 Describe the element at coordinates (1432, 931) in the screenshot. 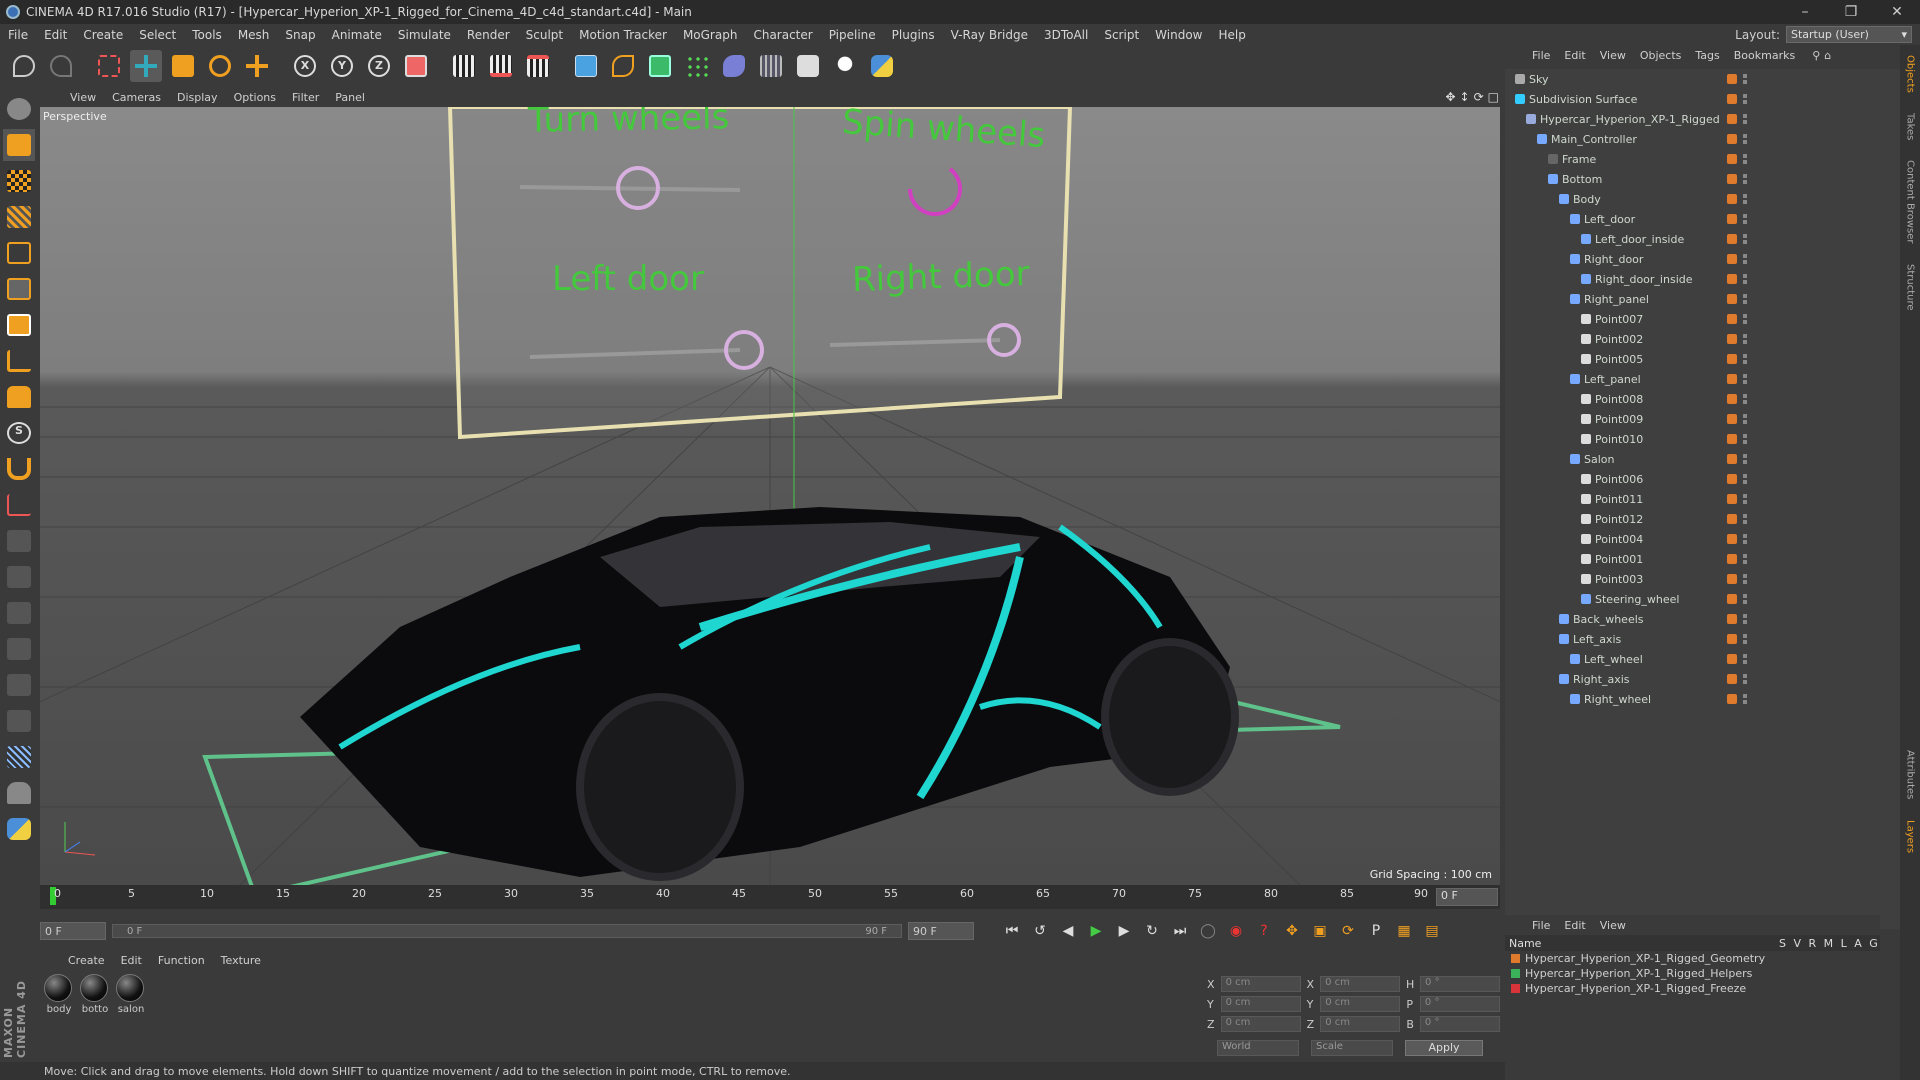

I see `timeline-window-icon: ▤` at that location.